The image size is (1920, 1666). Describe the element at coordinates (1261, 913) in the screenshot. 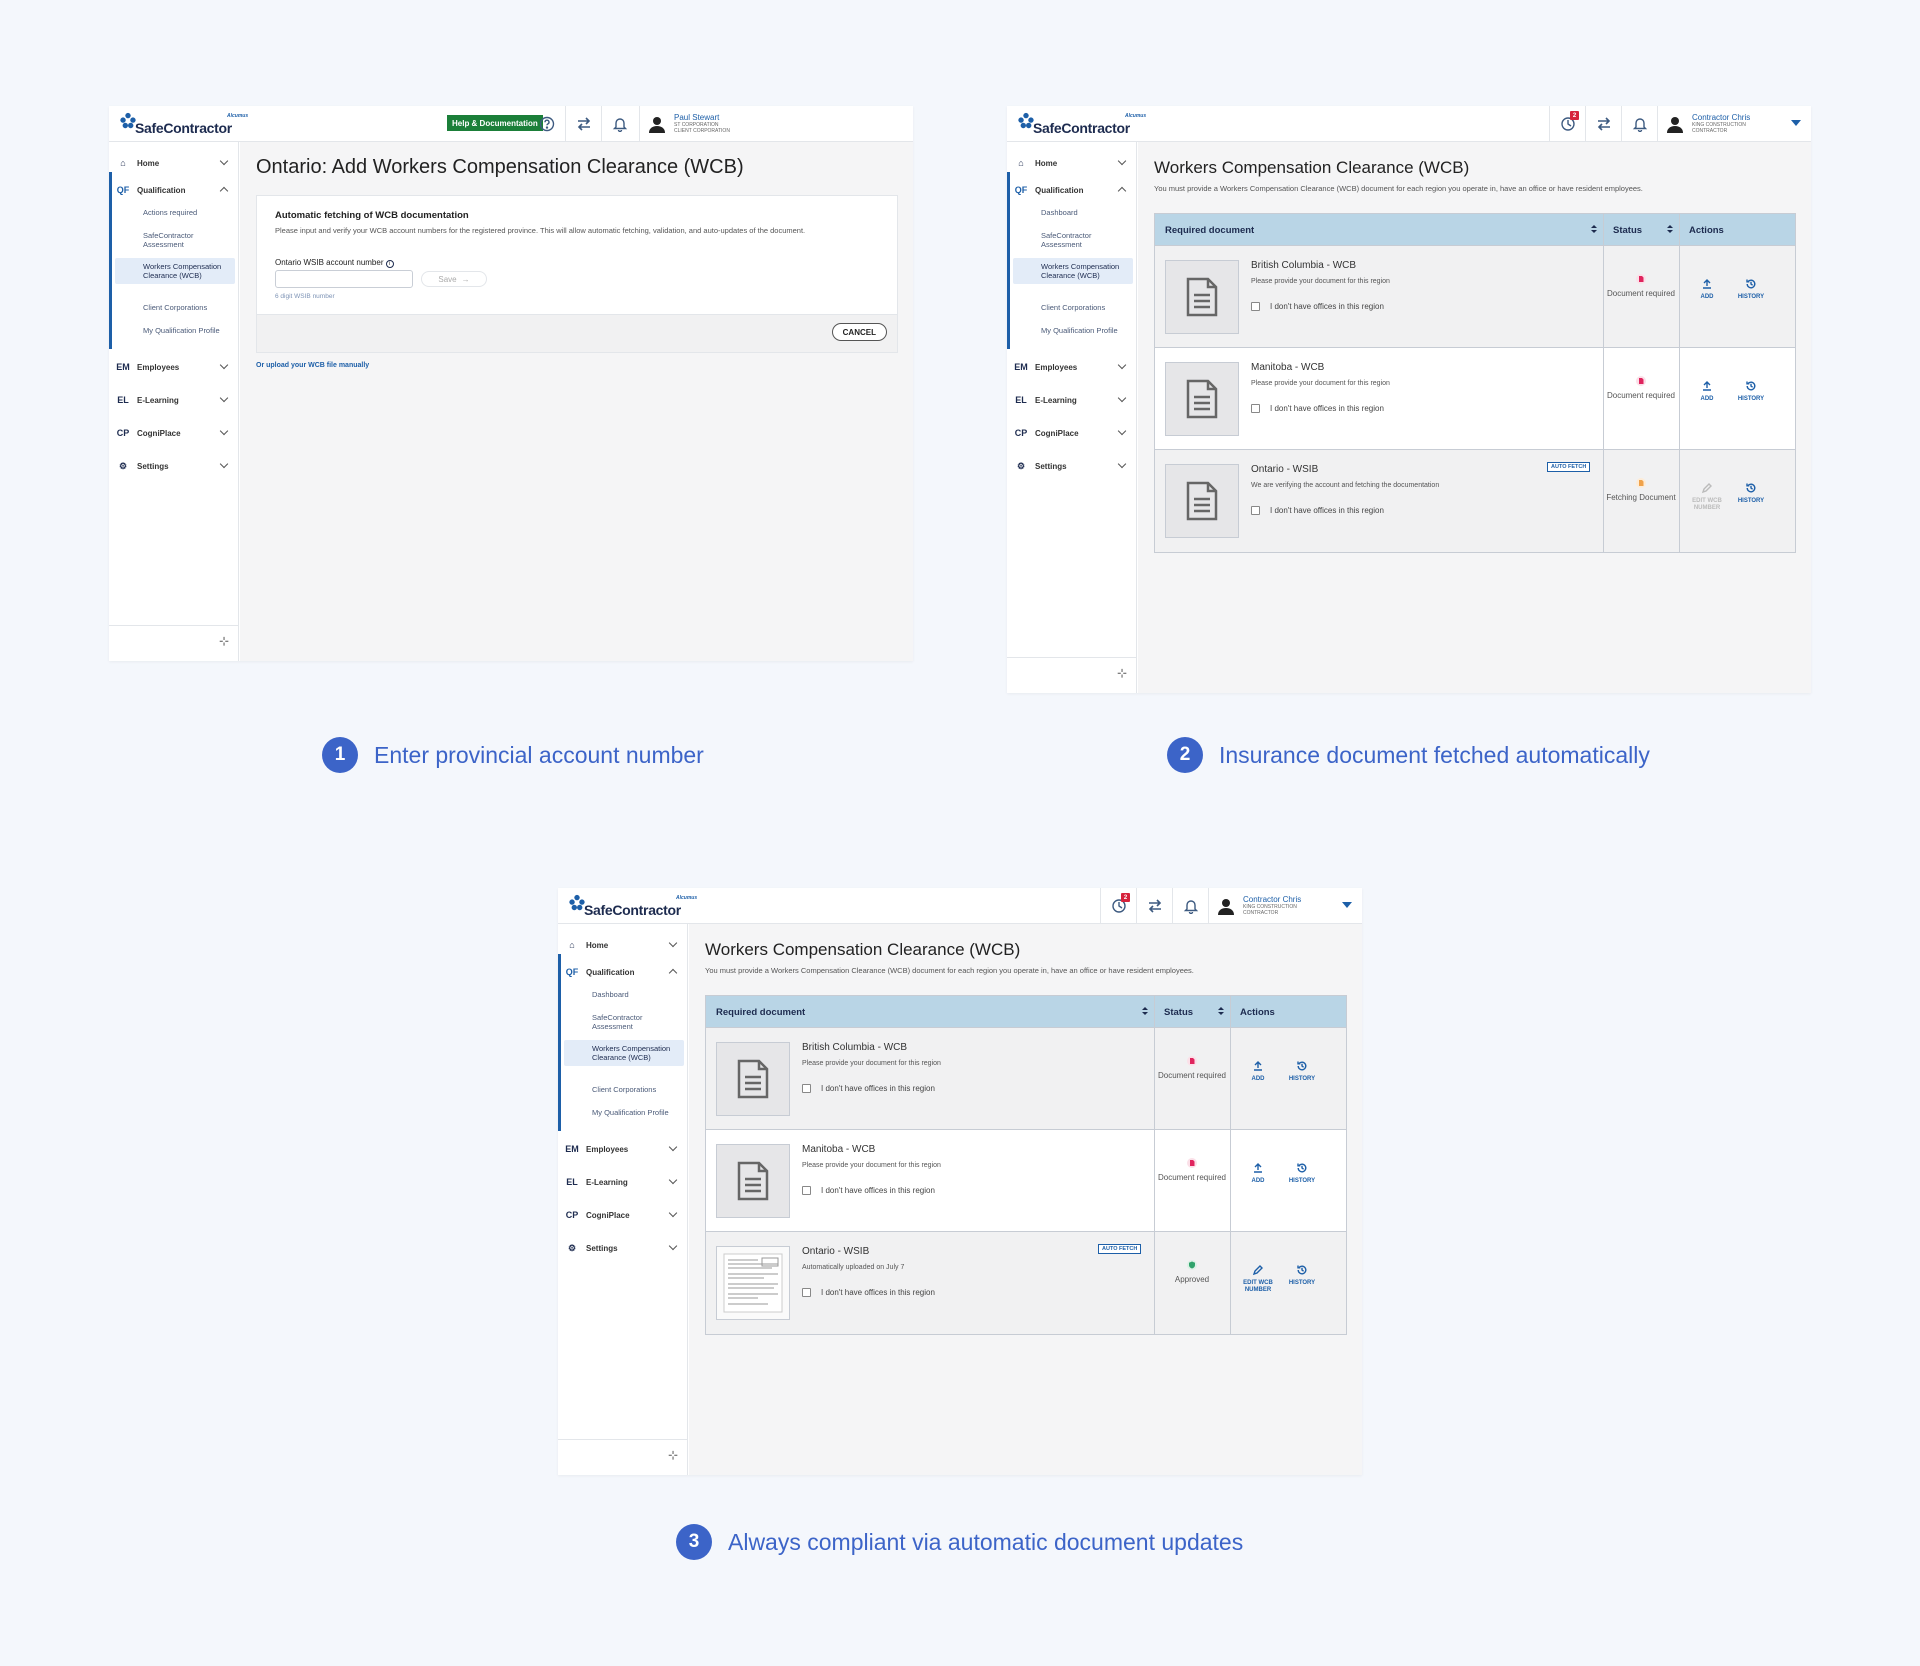

I see `user-role: CONTRACTOR` at that location.